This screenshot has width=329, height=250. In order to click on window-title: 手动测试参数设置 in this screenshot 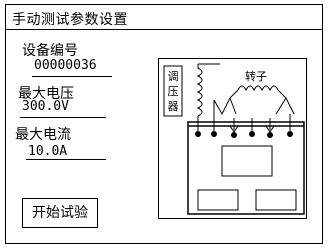, I will do `click(70, 20)`.